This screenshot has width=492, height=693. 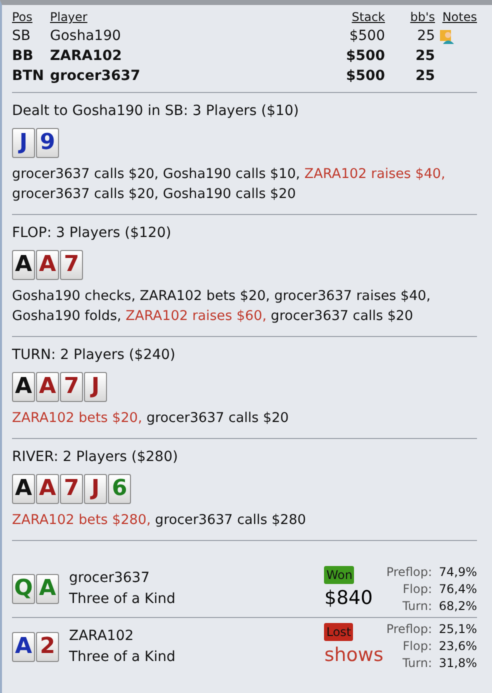 What do you see at coordinates (95, 457) in the screenshot?
I see `street-title: RIVER: 2 Players ($280)` at bounding box center [95, 457].